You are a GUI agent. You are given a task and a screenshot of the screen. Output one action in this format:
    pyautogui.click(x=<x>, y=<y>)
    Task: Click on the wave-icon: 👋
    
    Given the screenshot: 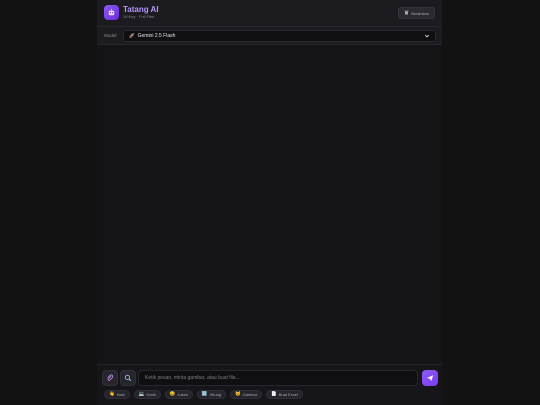 What is the action you would take?
    pyautogui.click(x=112, y=394)
    